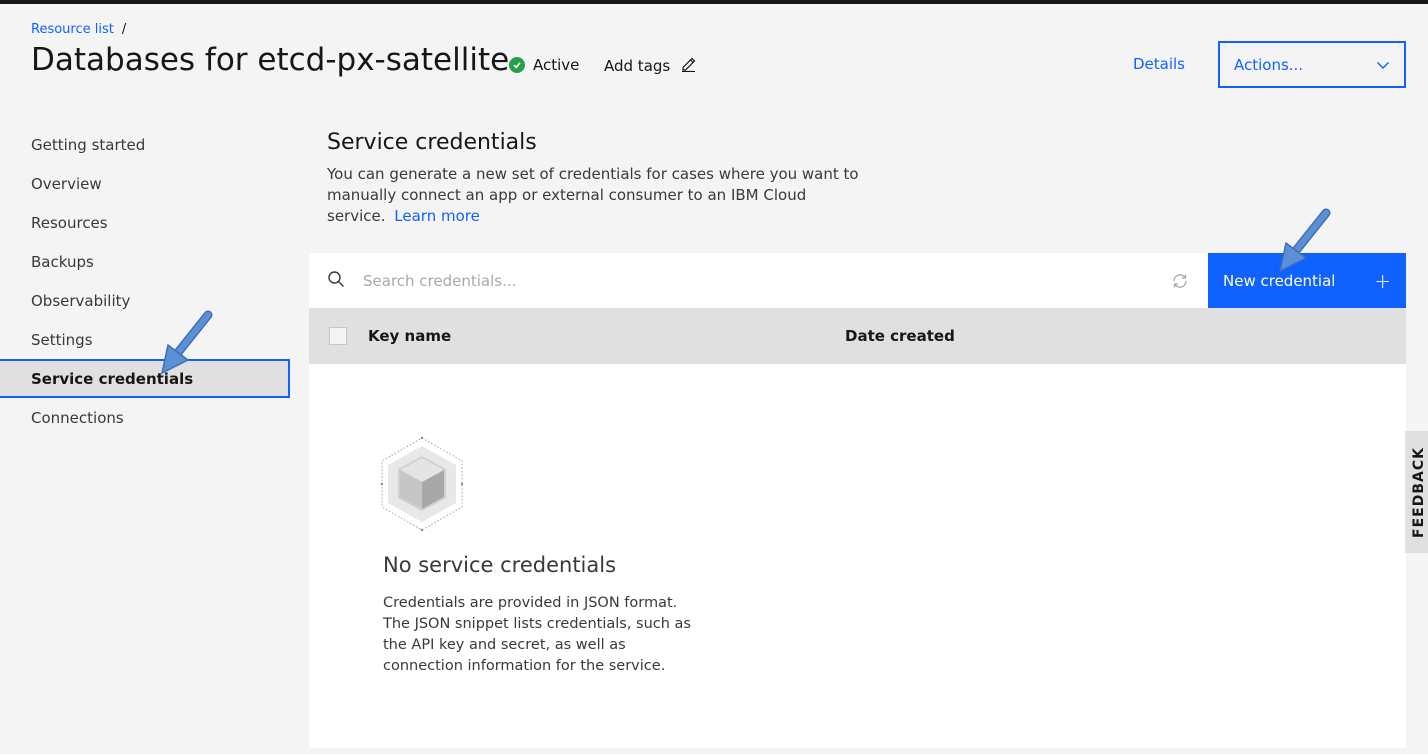  I want to click on table-header: Key name Date created, so click(857, 336).